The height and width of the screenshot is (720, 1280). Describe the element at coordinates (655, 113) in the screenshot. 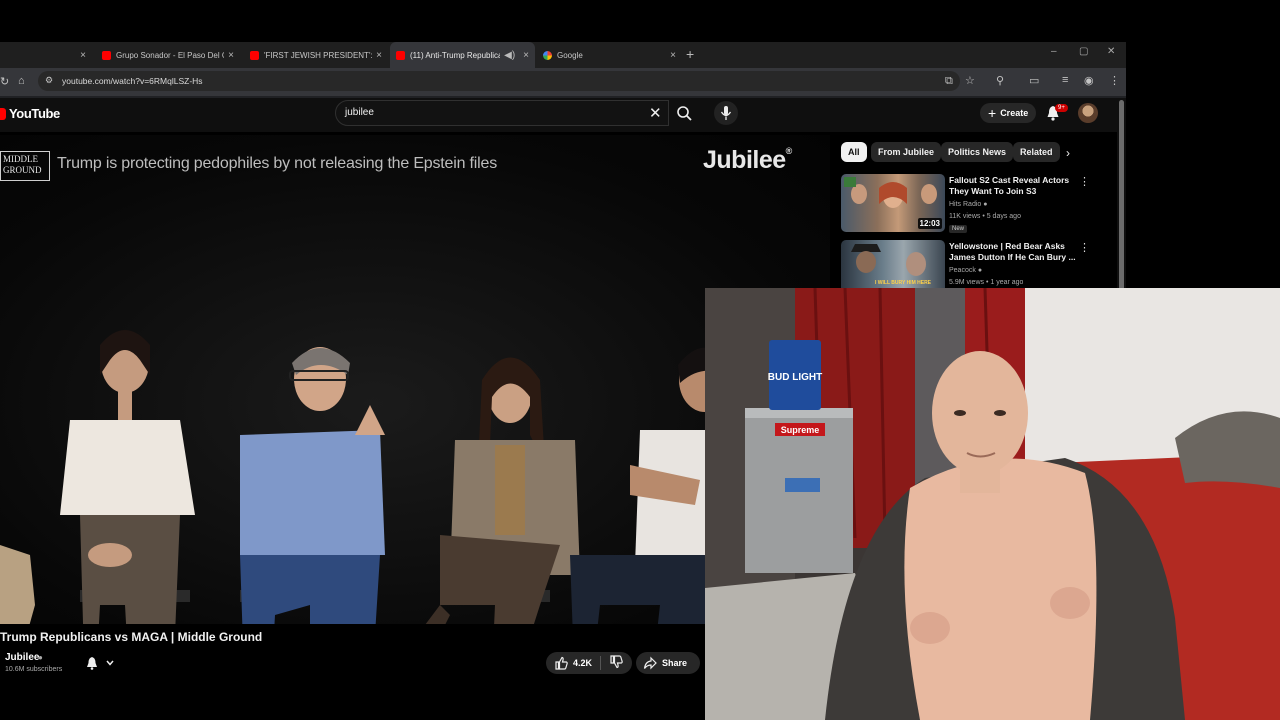

I see `clear-search-icon: ✕` at that location.